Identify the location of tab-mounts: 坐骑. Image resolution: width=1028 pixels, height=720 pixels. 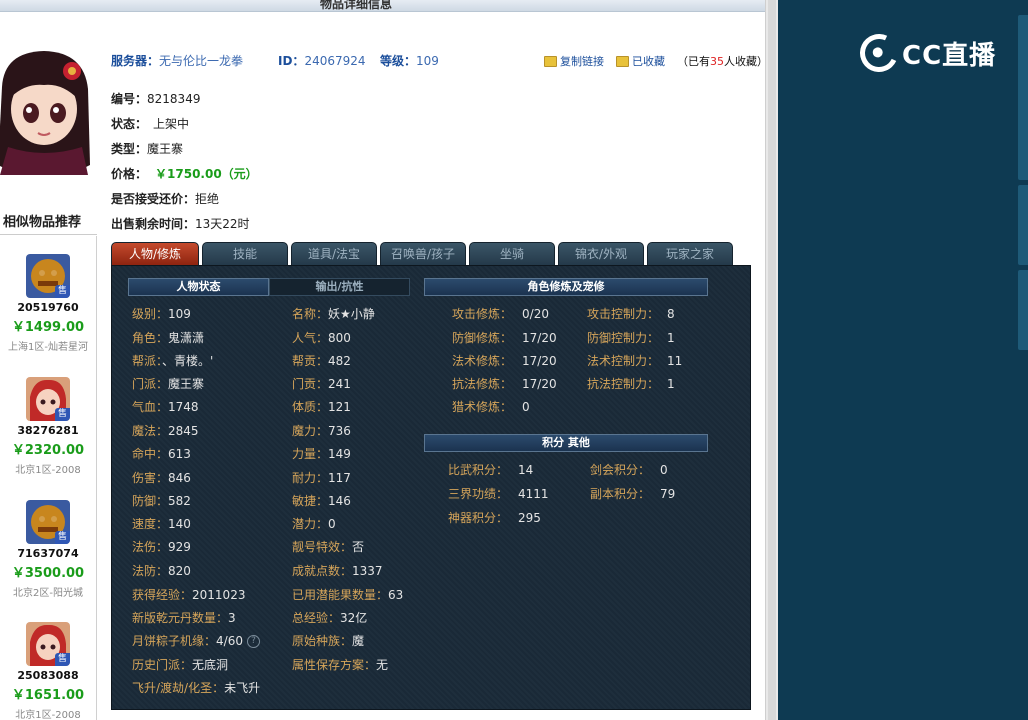
(512, 254).